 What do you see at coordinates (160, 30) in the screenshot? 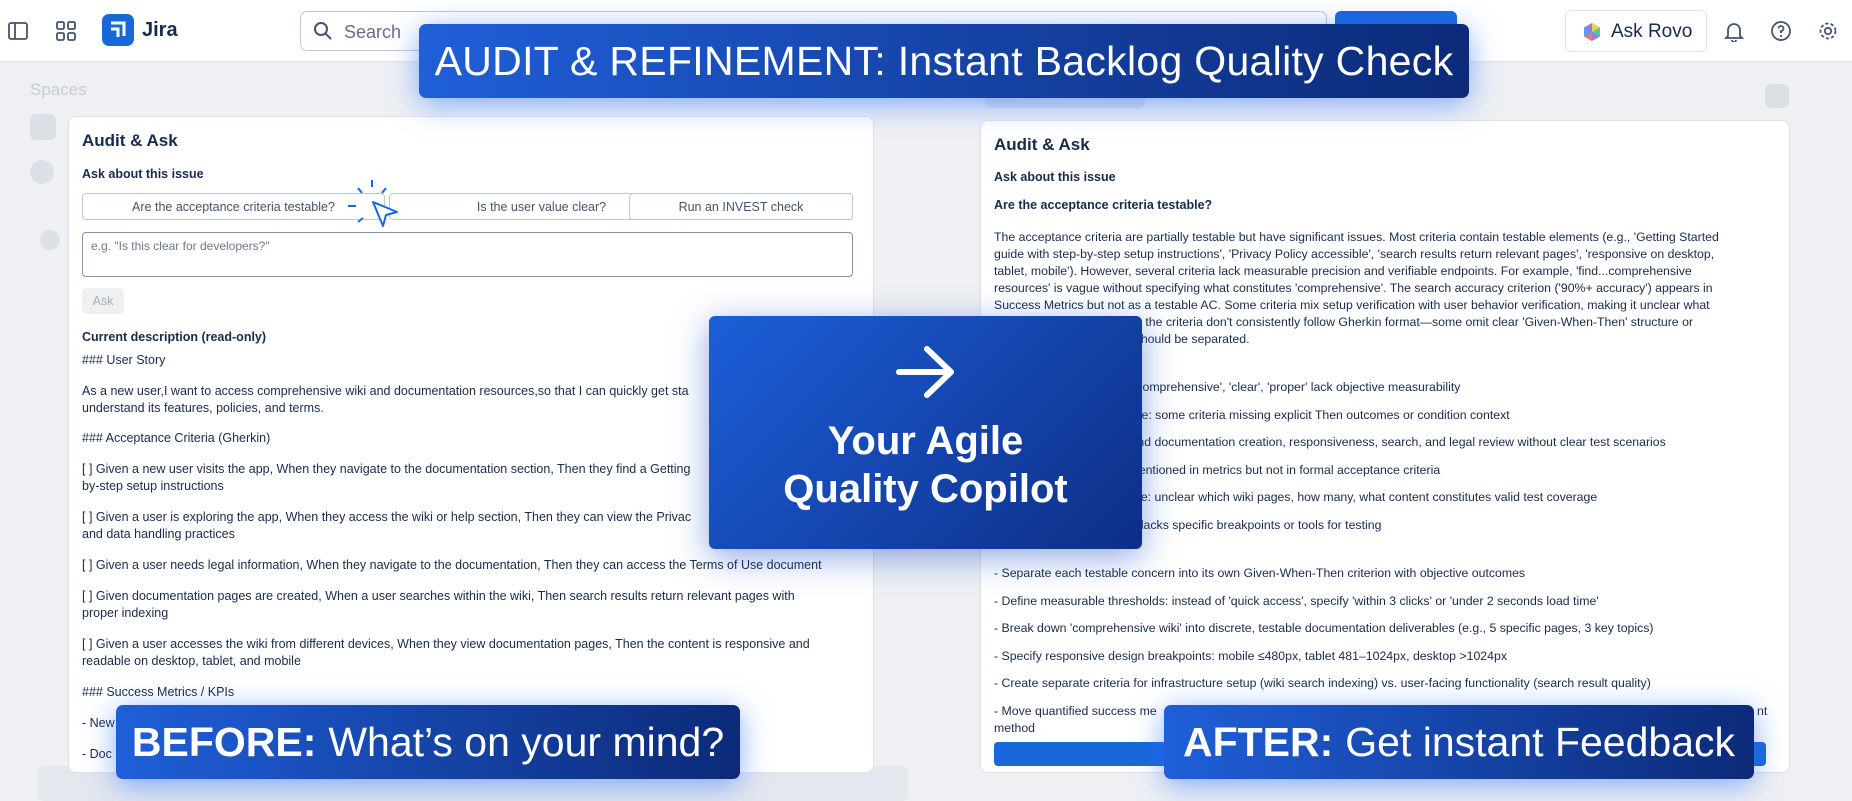
I see `app-name: Jira` at bounding box center [160, 30].